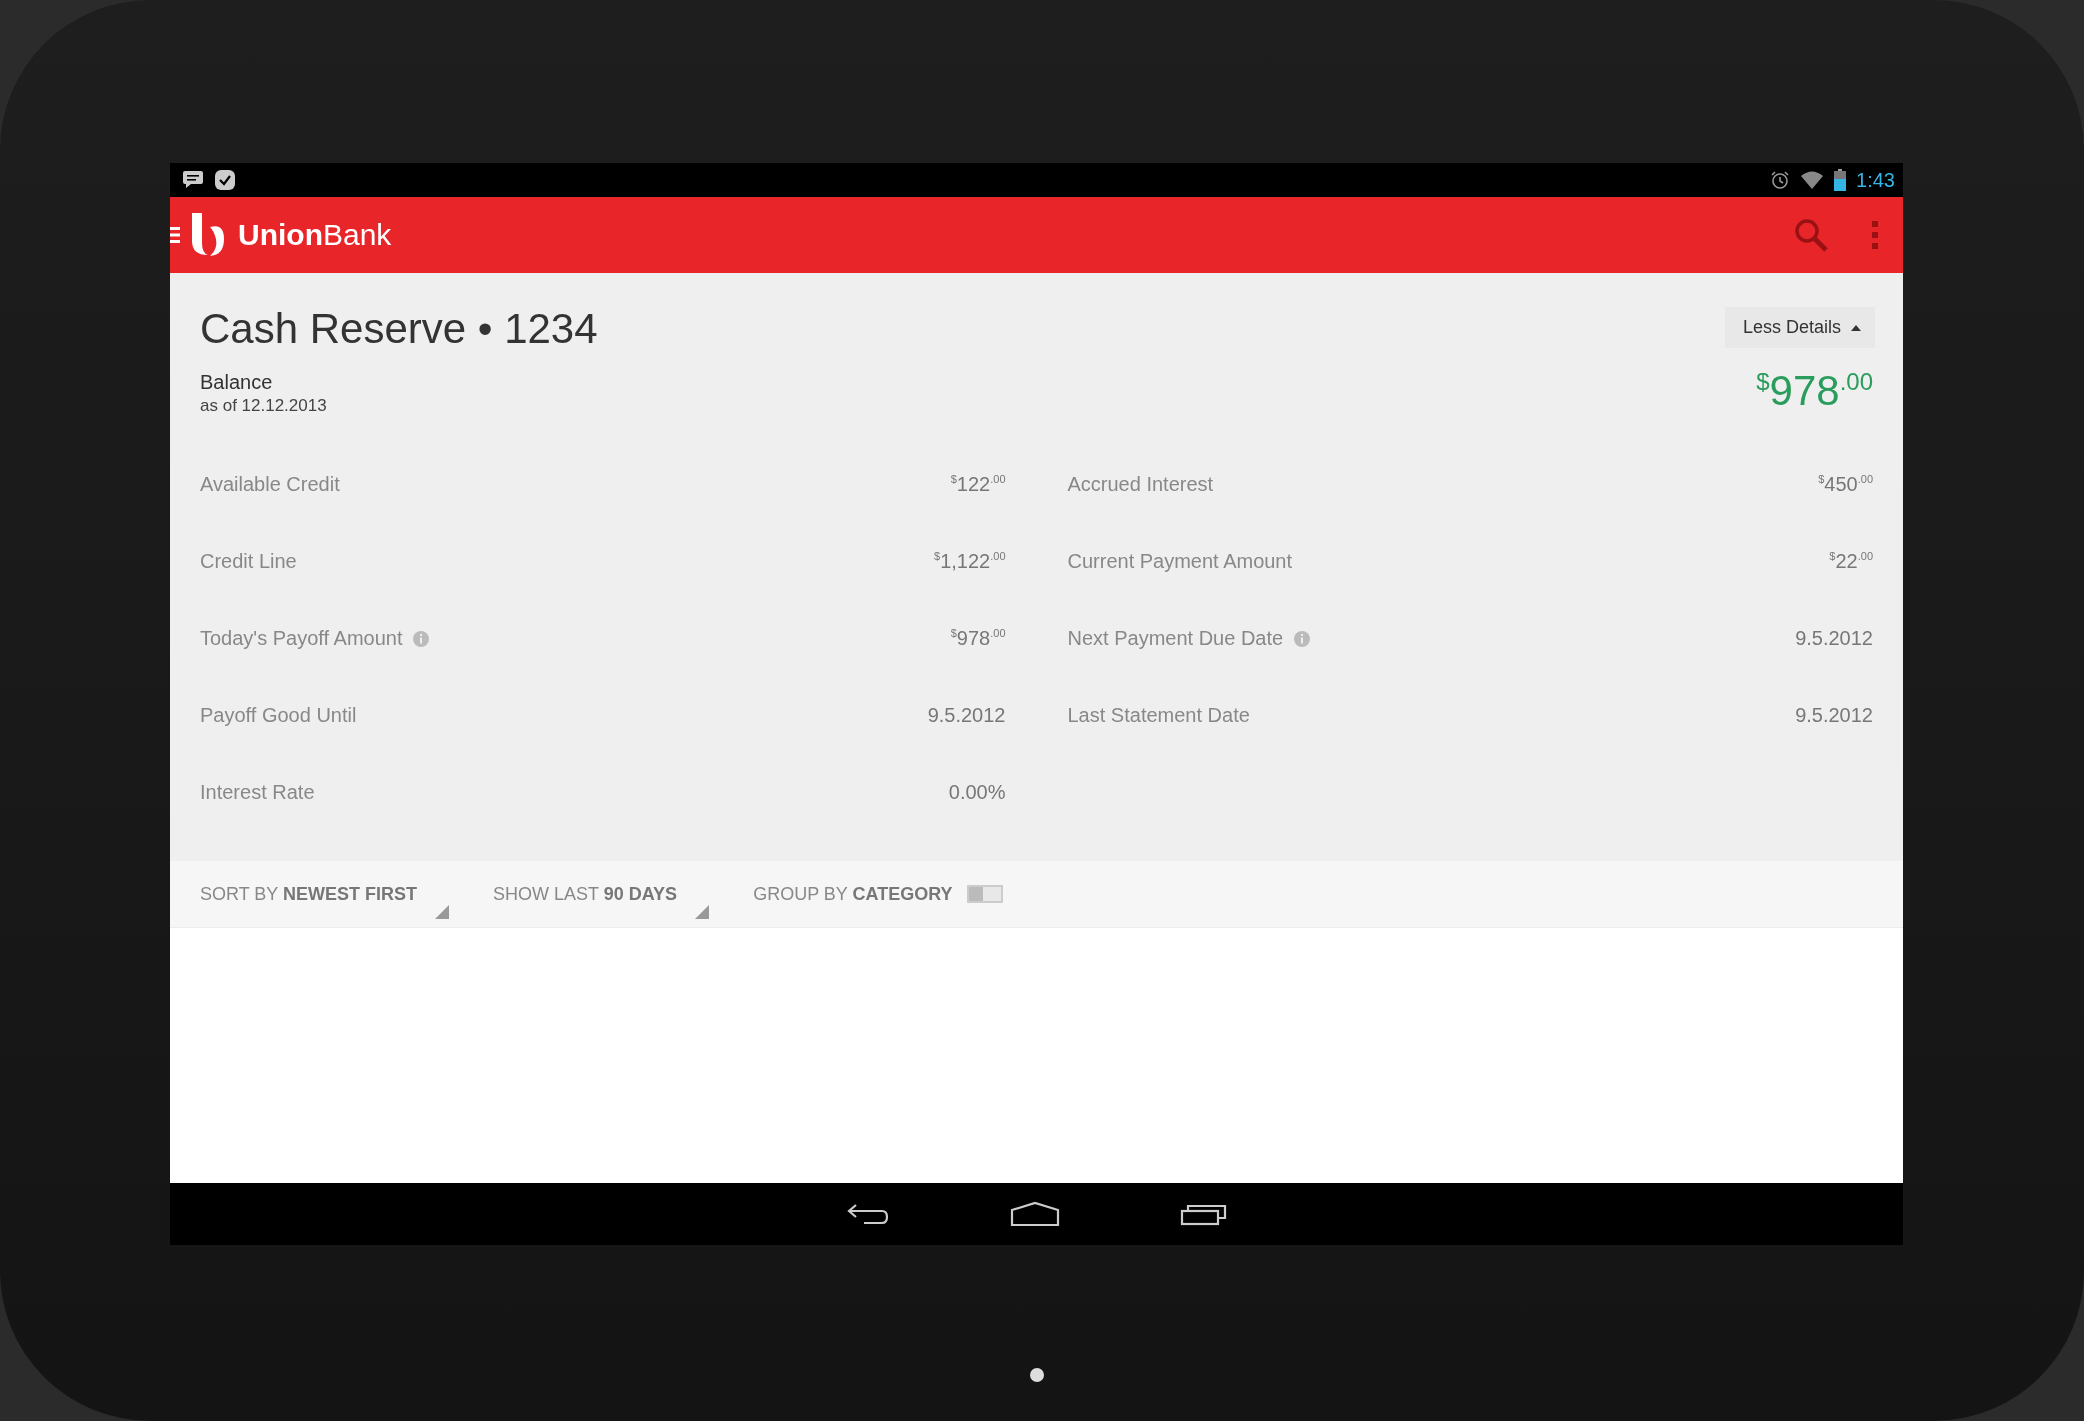 The width and height of the screenshot is (2084, 1421). Describe the element at coordinates (248, 561) in the screenshot. I see `detail-label: Credit Line` at that location.